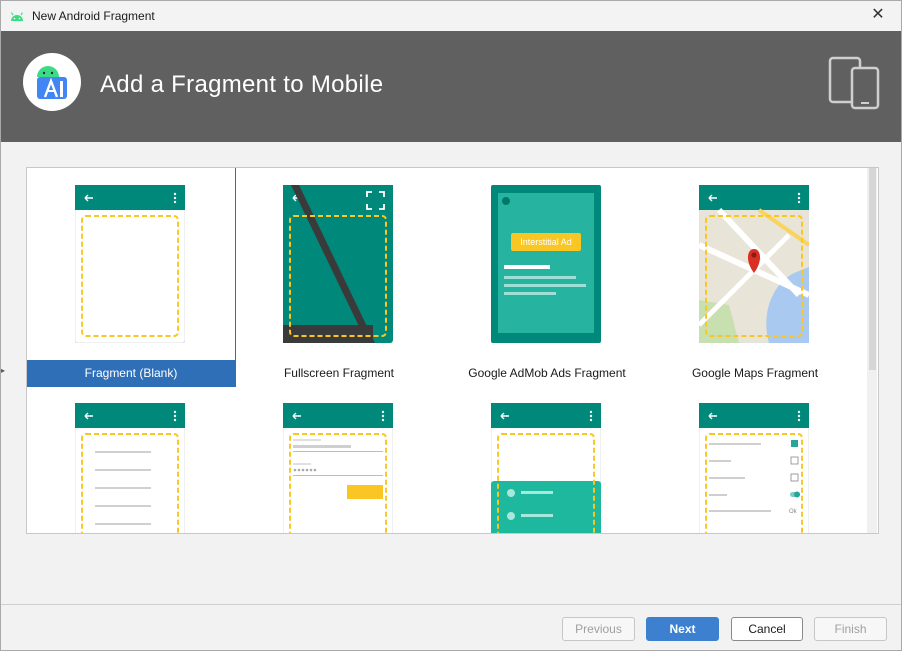 This screenshot has width=902, height=651. Describe the element at coordinates (242, 84) in the screenshot. I see `page-title: Add a Fragment to Mobile` at that location.